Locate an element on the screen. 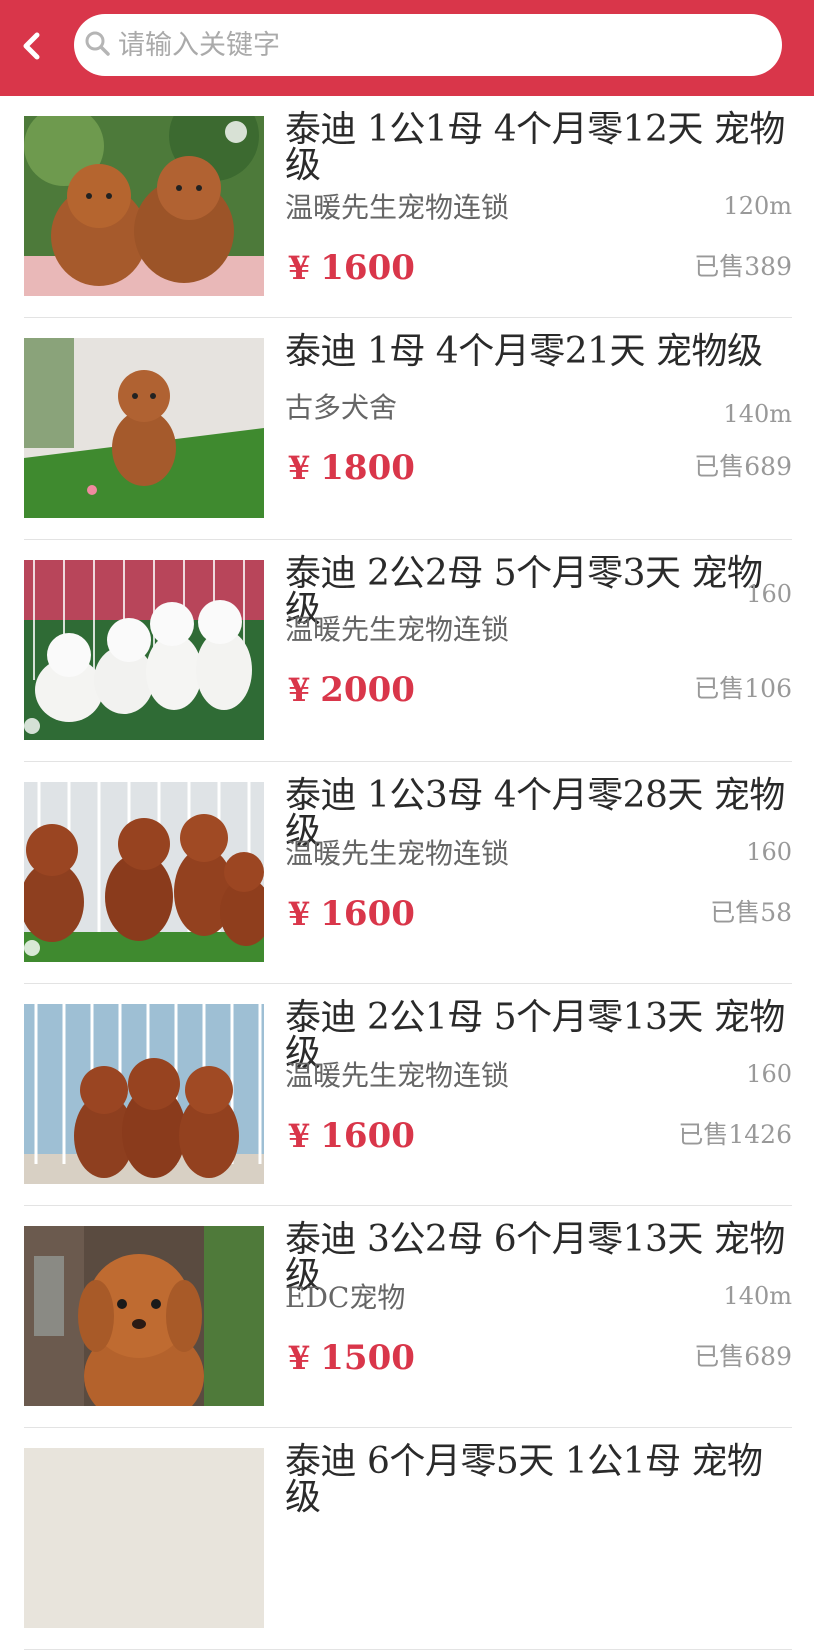 Image resolution: width=814 pixels, height=1650 pixels. price-value: 1500 is located at coordinates (367, 1358).